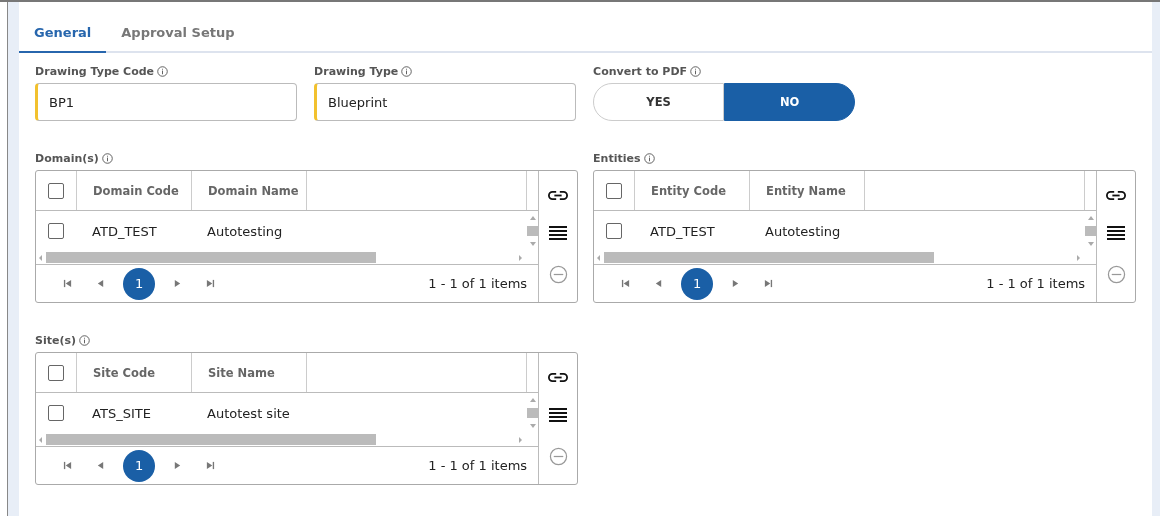  I want to click on toggle-option: YES, so click(659, 102).